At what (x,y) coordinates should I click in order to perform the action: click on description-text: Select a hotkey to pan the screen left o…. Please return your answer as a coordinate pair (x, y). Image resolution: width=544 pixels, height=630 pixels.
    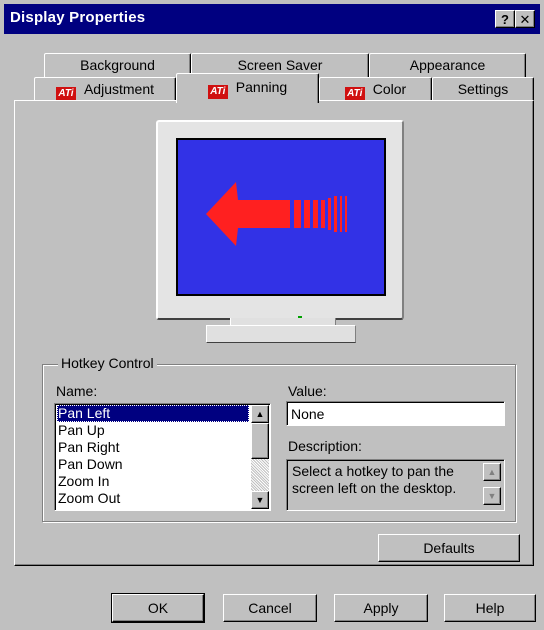
    Looking at the image, I should click on (374, 479).